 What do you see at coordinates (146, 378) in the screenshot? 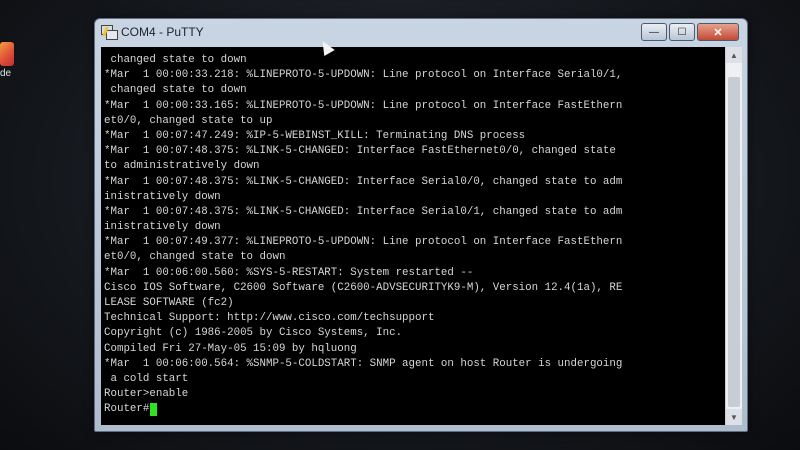
I see `terminal-line: a cold start` at bounding box center [146, 378].